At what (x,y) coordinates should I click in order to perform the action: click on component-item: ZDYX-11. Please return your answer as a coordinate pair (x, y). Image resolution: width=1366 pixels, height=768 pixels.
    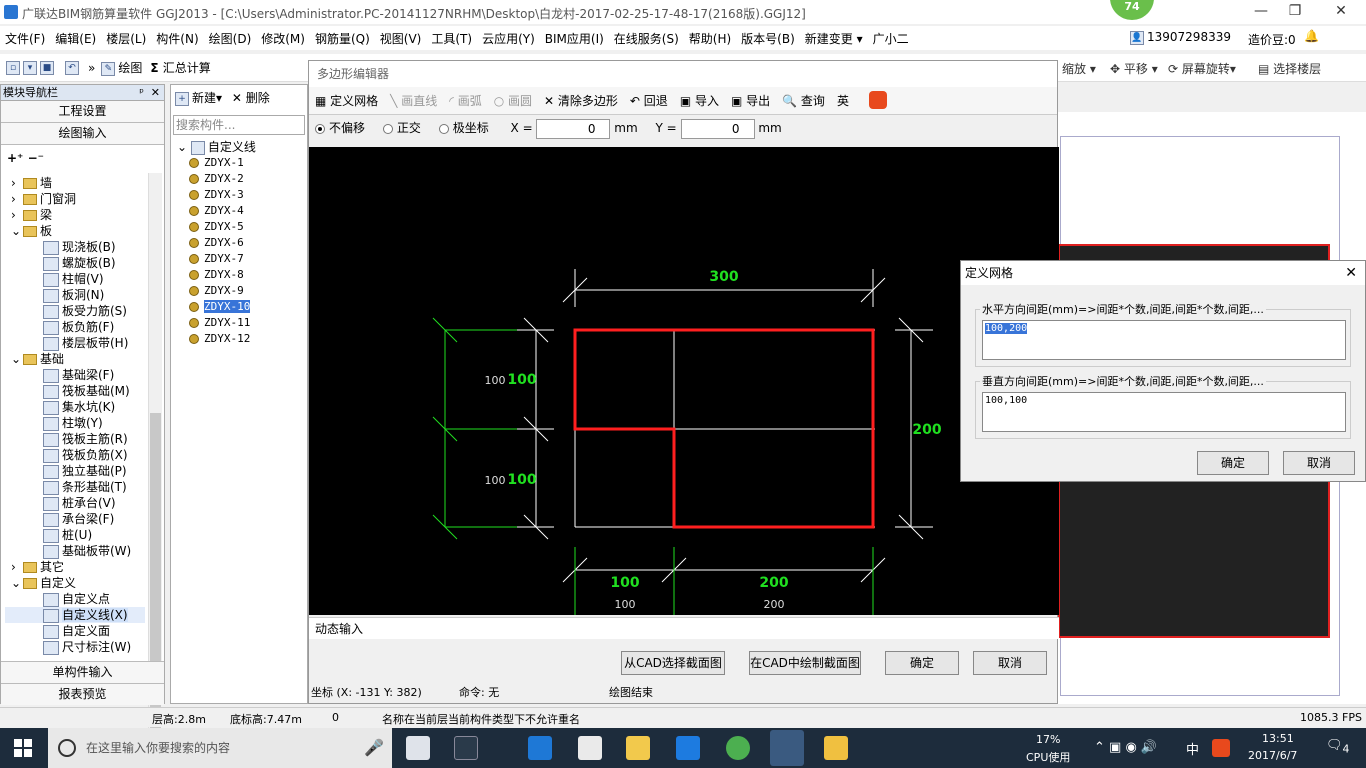
    Looking at the image, I should click on (242, 323).